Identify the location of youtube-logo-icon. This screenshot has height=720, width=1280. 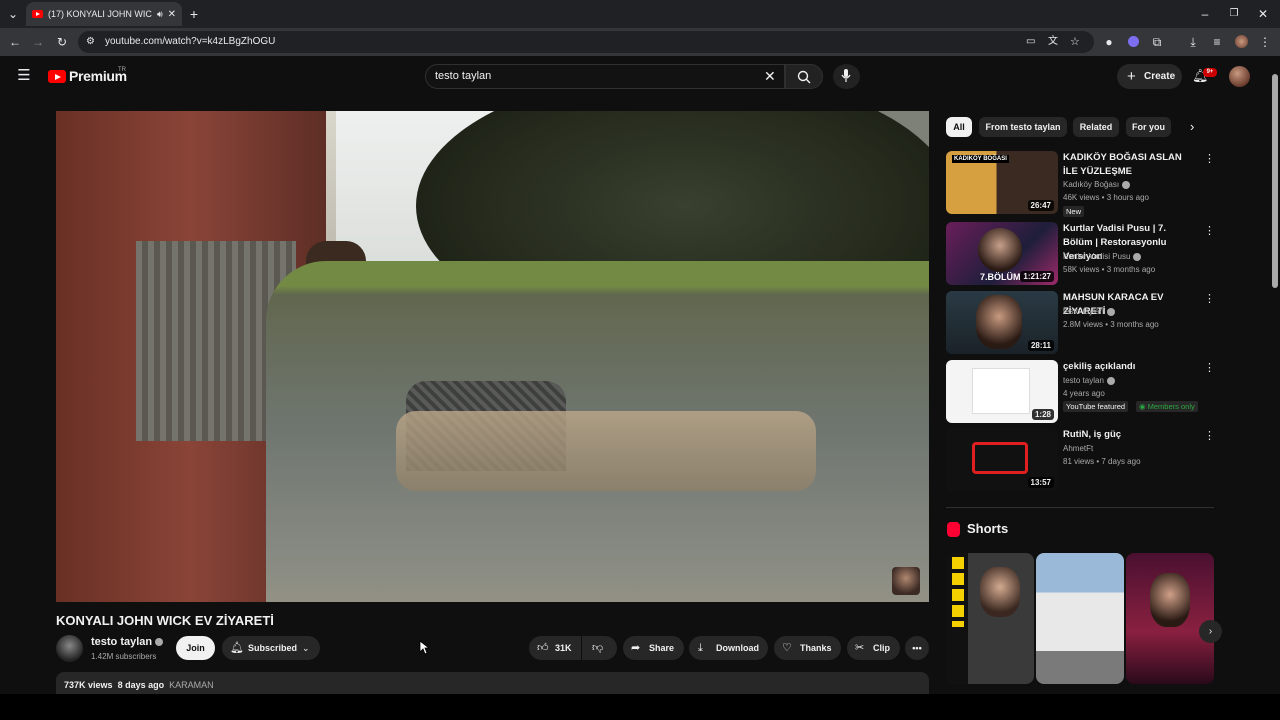
(57, 76).